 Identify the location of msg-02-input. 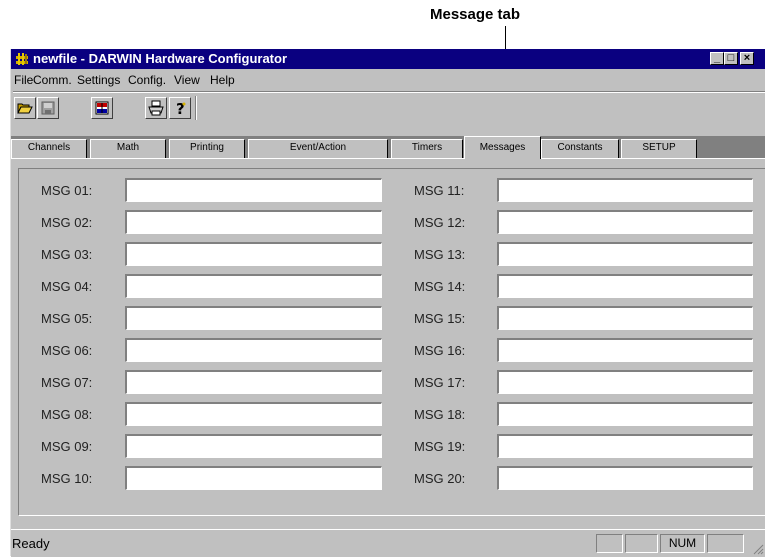
(253, 222).